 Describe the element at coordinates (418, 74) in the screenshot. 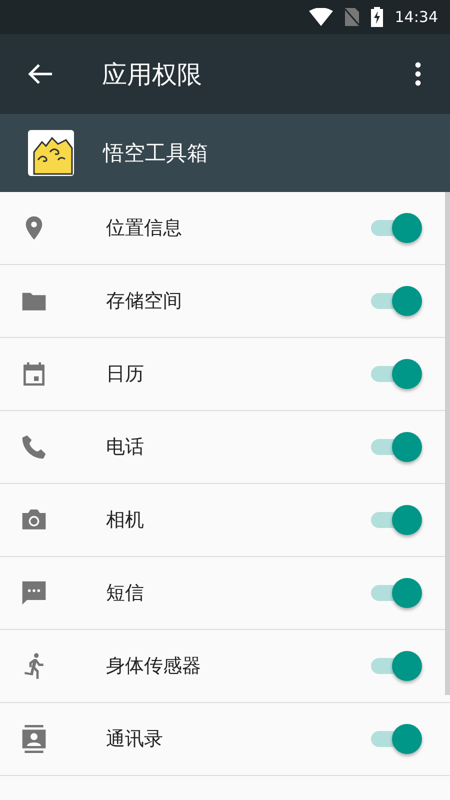

I see `more-options-icon` at that location.